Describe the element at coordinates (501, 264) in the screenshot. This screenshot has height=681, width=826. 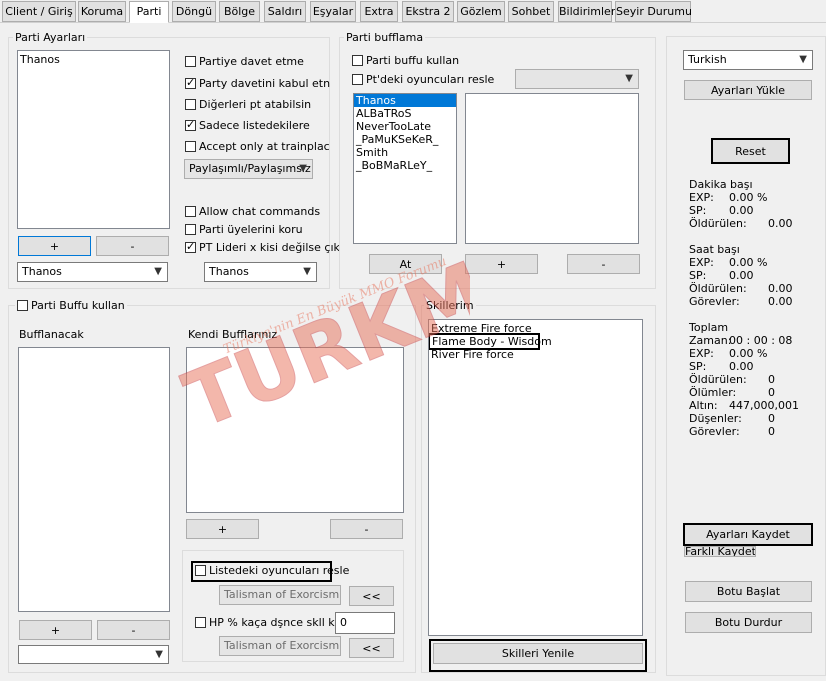
I see `add-buff-button: +` at that location.